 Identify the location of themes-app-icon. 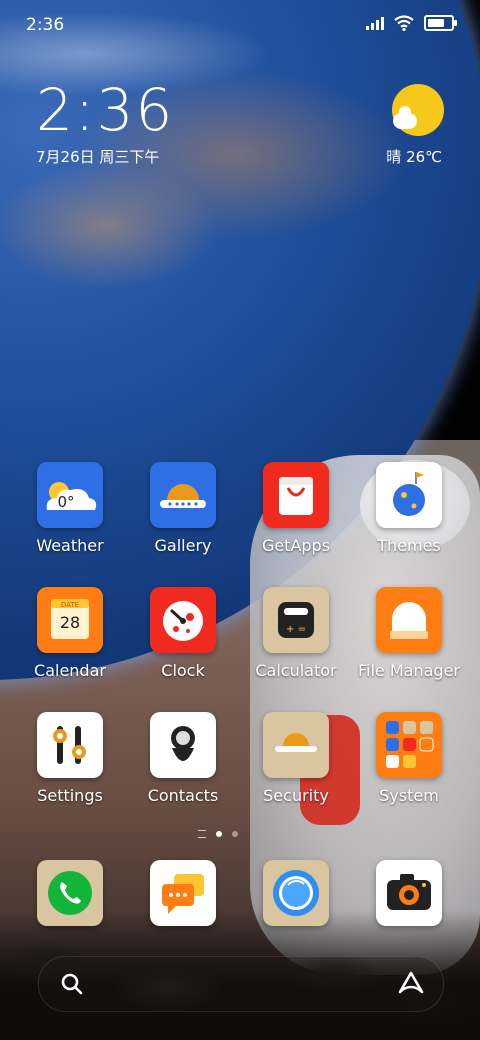
(409, 495).